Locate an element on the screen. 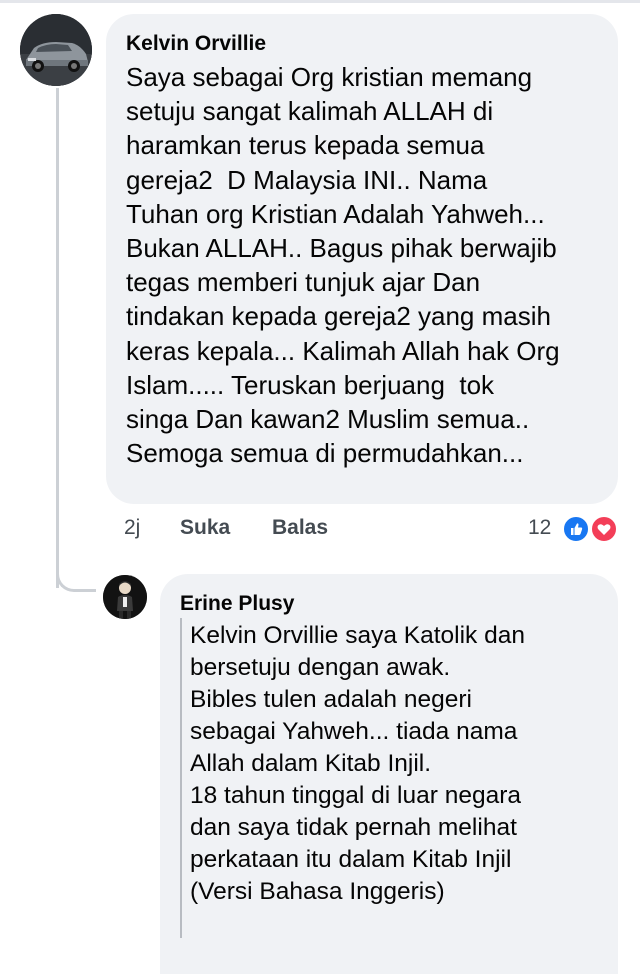 The height and width of the screenshot is (974, 640). replier-avatar is located at coordinates (125, 597).